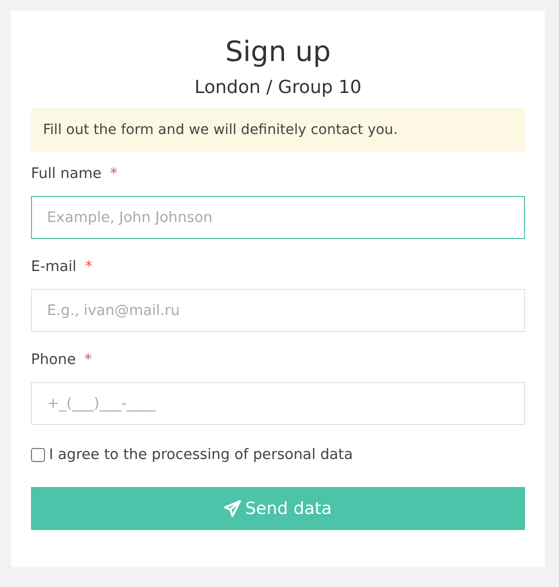 The width and height of the screenshot is (559, 587). What do you see at coordinates (201, 455) in the screenshot?
I see `consent-label: I agree to the processing of personal data` at bounding box center [201, 455].